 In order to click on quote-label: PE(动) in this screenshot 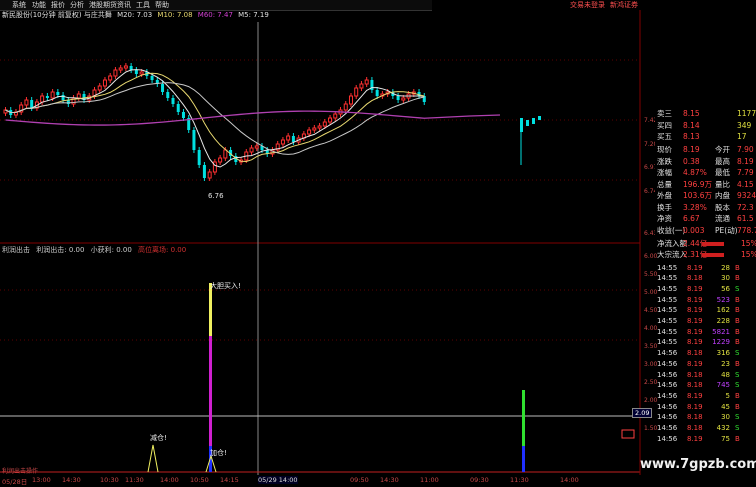, I will do `click(726, 230)`.